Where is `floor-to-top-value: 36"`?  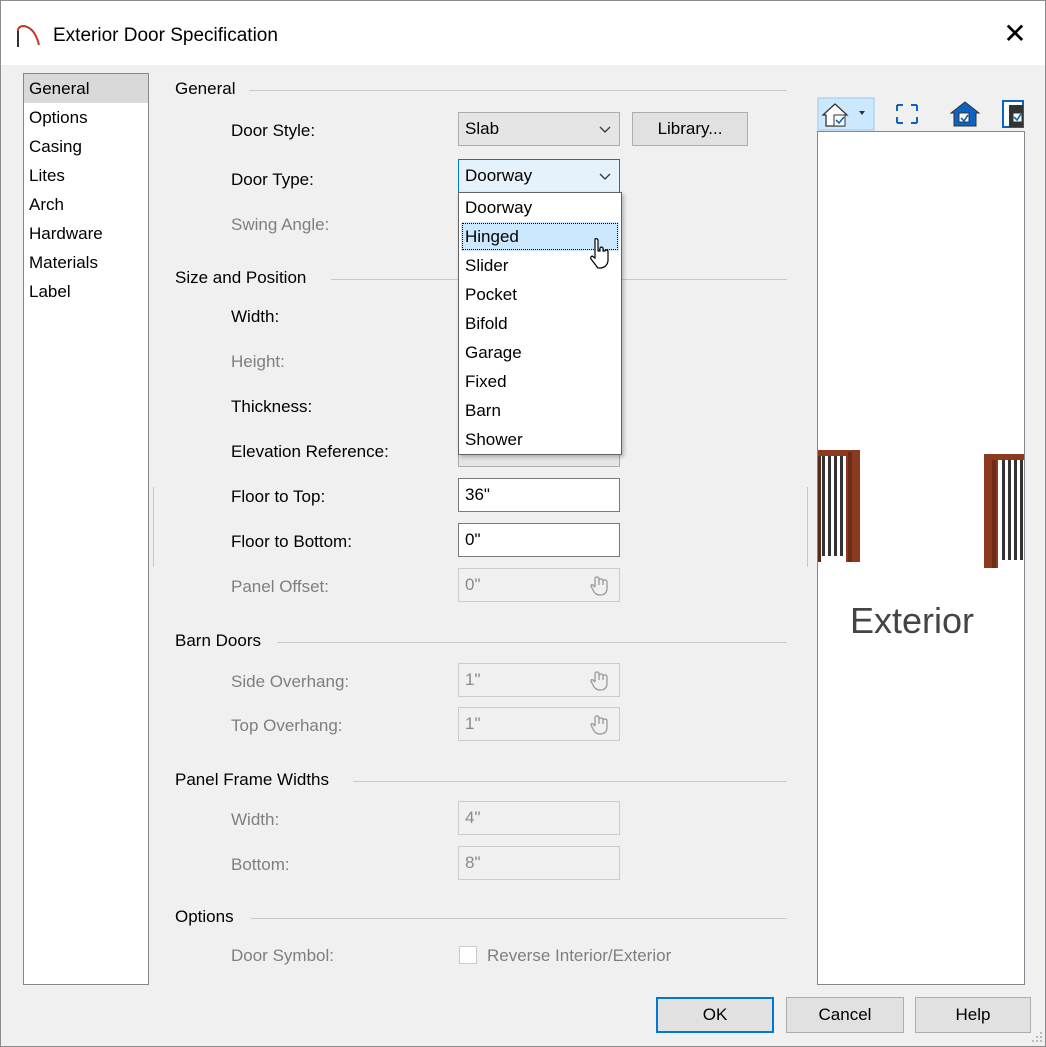 floor-to-top-value: 36" is located at coordinates (477, 494).